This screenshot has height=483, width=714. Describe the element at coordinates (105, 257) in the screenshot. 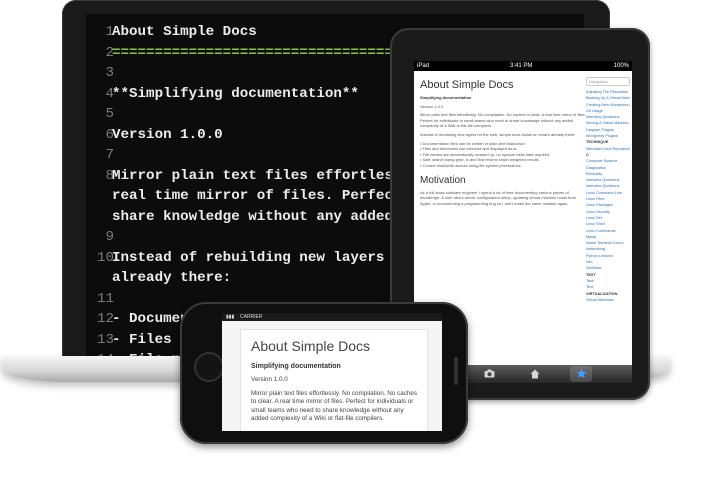

I see `line-number: 10` at that location.